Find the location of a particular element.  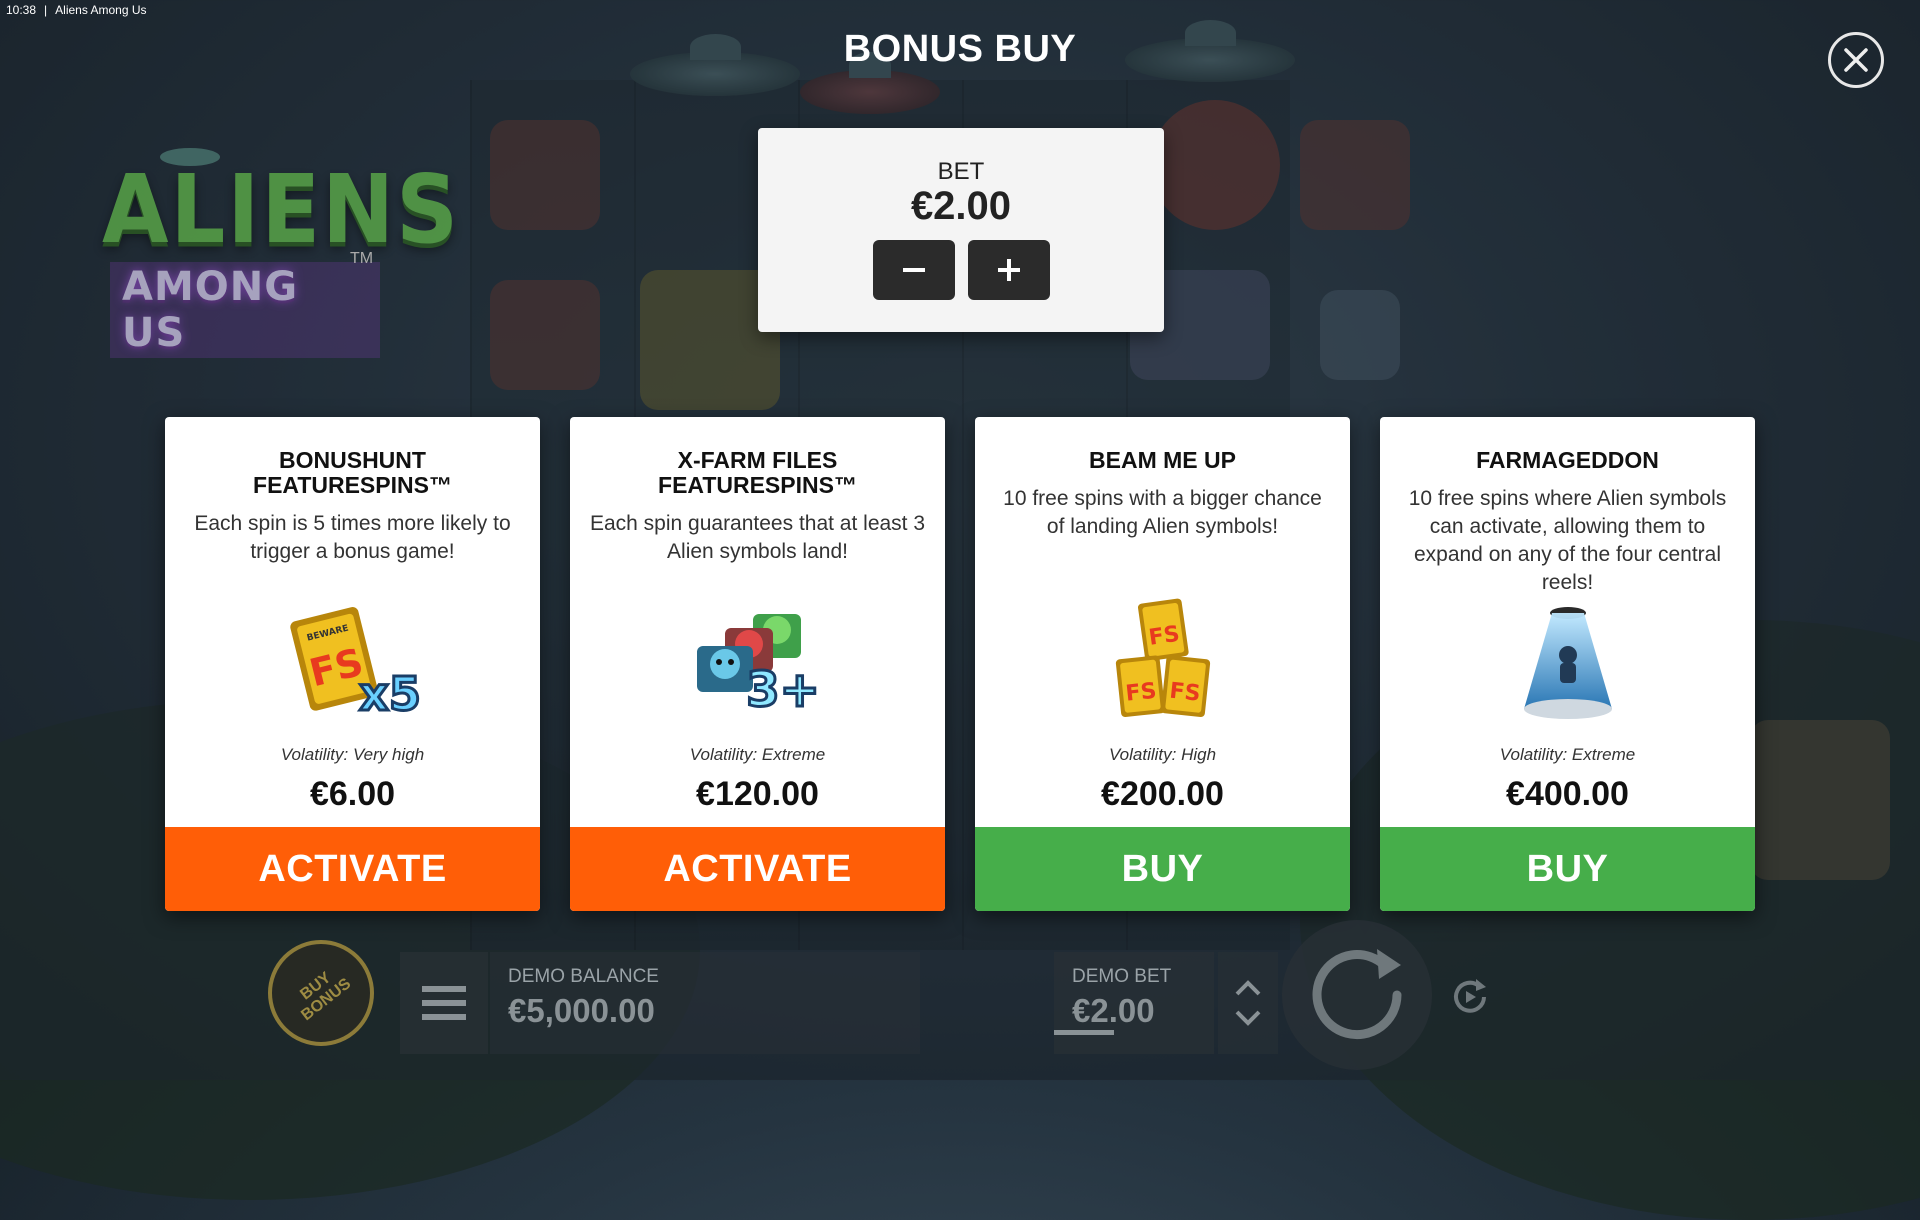

card-volatility: Volatility: Very high is located at coordinates (352, 754).